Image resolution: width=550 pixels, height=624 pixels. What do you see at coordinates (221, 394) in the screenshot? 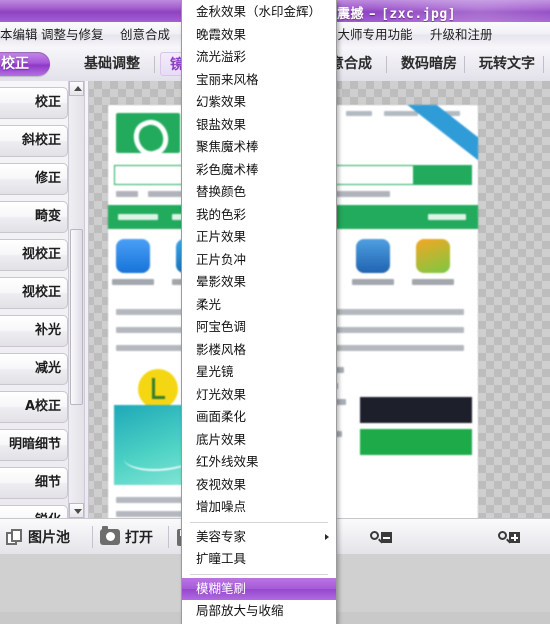
I see `menu-item-label: 灯光效果` at bounding box center [221, 394].